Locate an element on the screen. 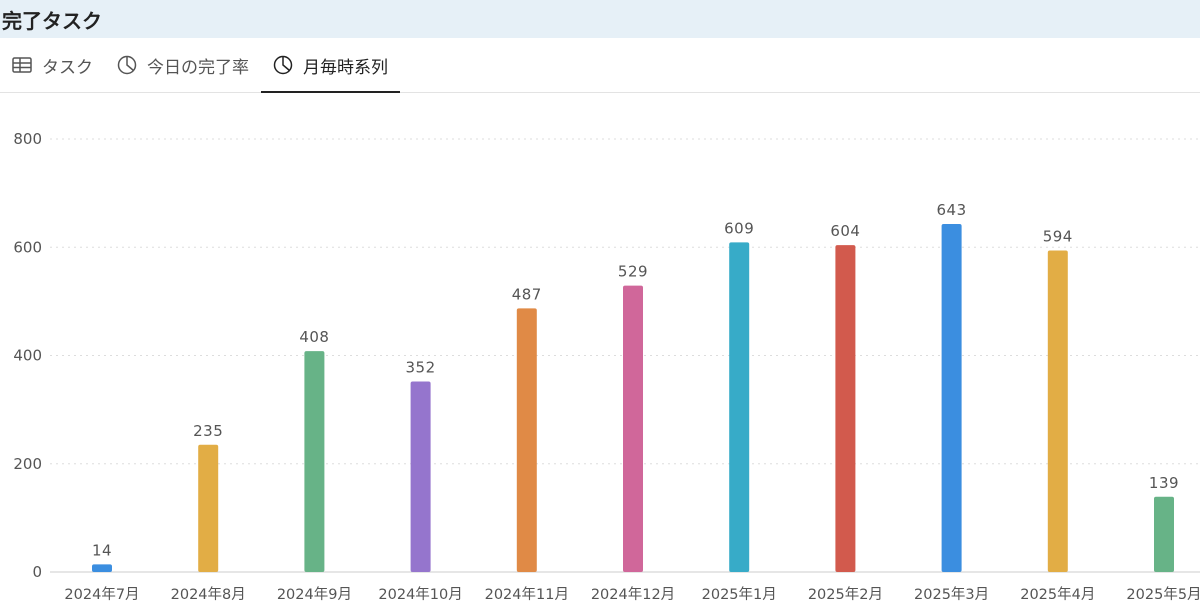 This screenshot has width=1200, height=614. data-label: 14 is located at coordinates (102, 550).